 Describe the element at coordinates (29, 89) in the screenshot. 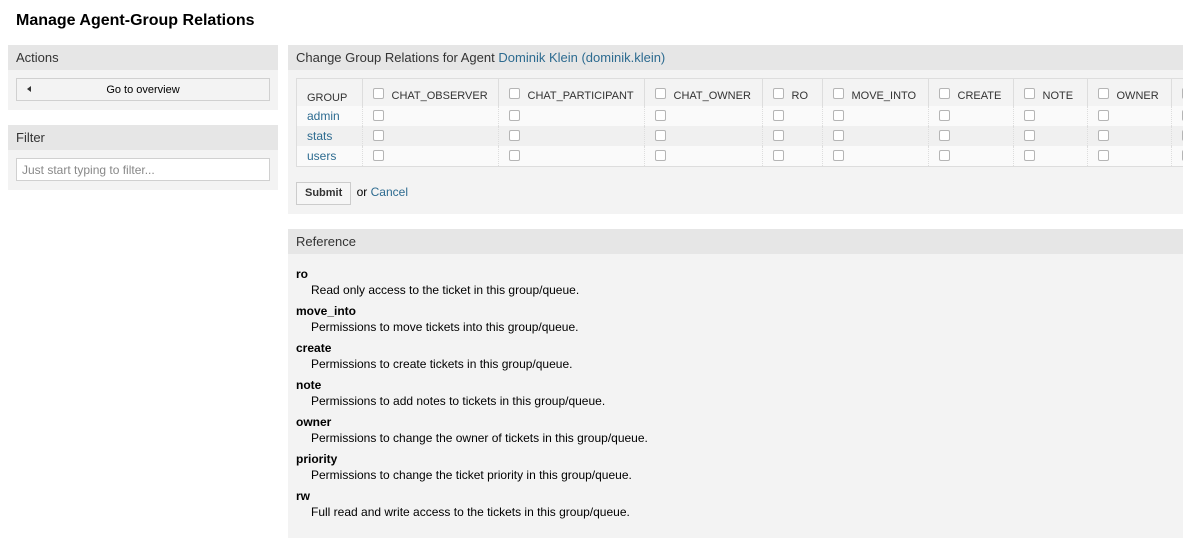

I see `triangle-left-icon` at that location.